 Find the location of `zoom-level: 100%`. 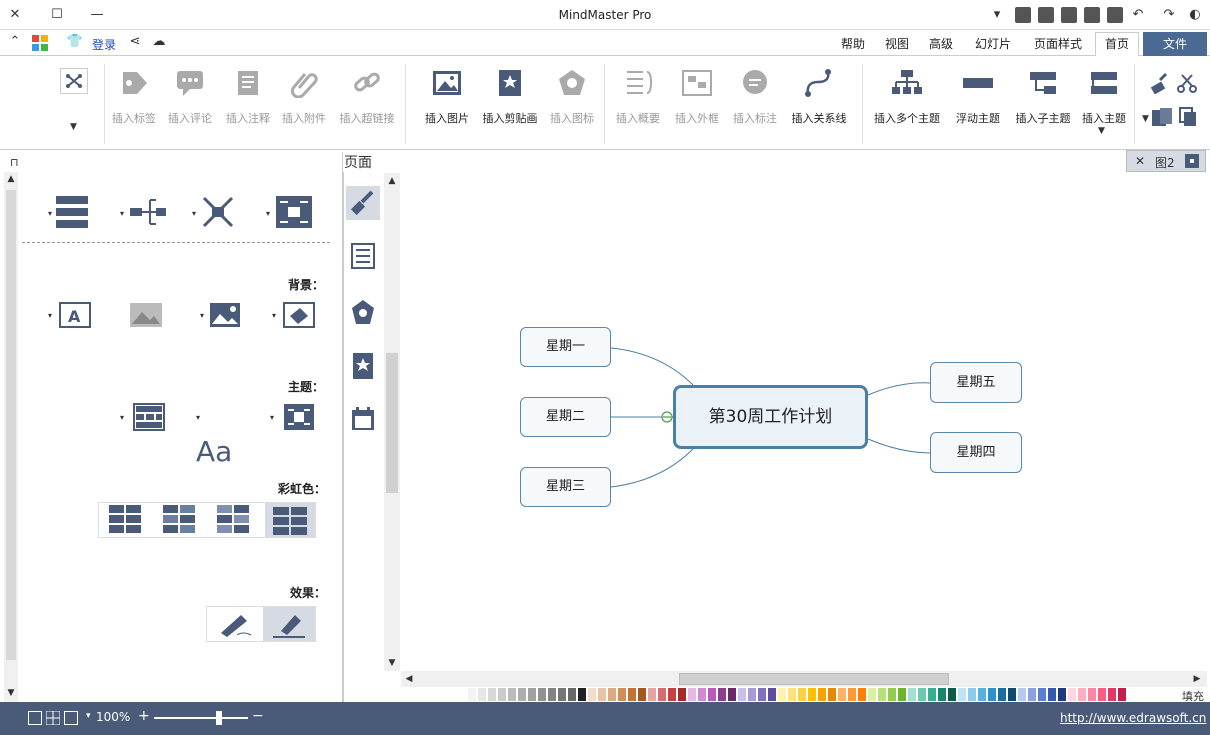

zoom-level: 100% is located at coordinates (113, 717).